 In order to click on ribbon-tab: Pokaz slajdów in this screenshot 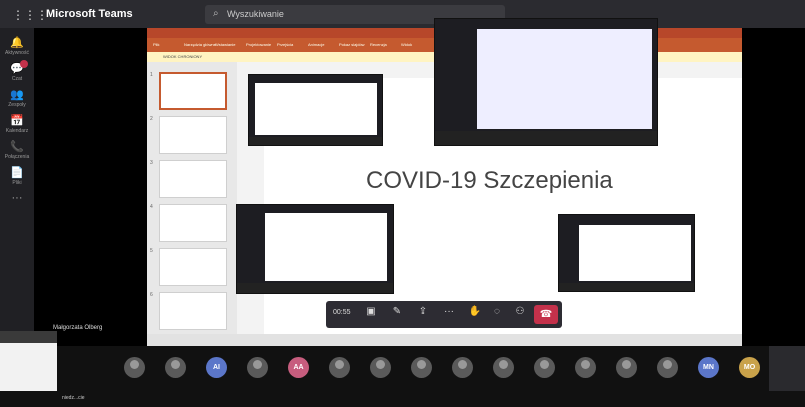, I will do `click(352, 44)`.